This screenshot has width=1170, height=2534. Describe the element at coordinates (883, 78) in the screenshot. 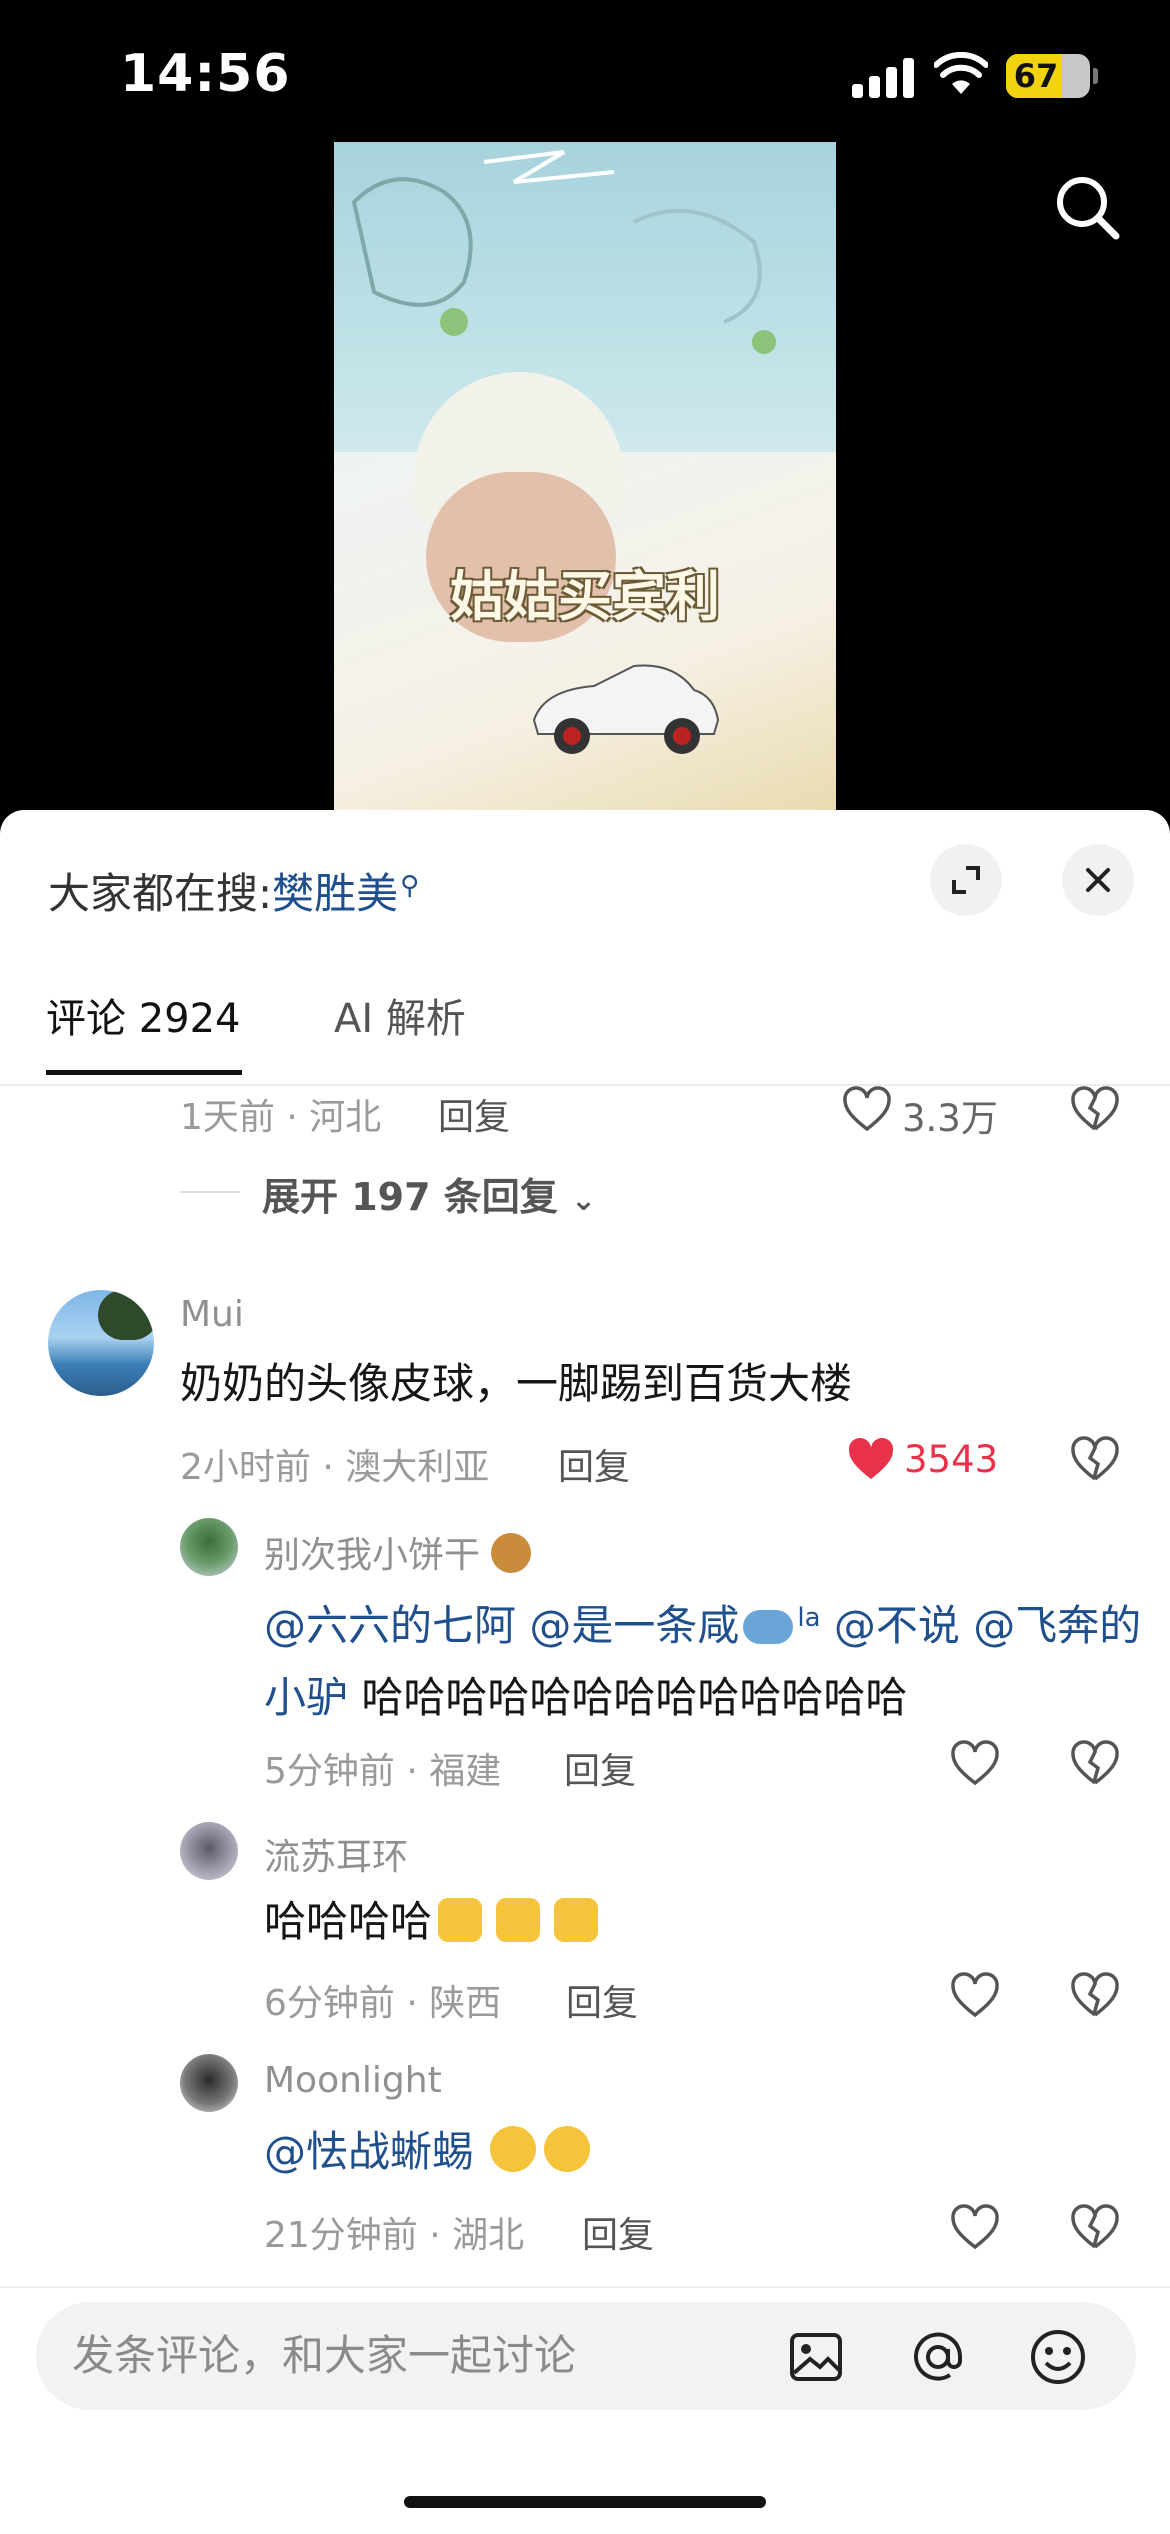

I see `cellular-signal-icon` at that location.